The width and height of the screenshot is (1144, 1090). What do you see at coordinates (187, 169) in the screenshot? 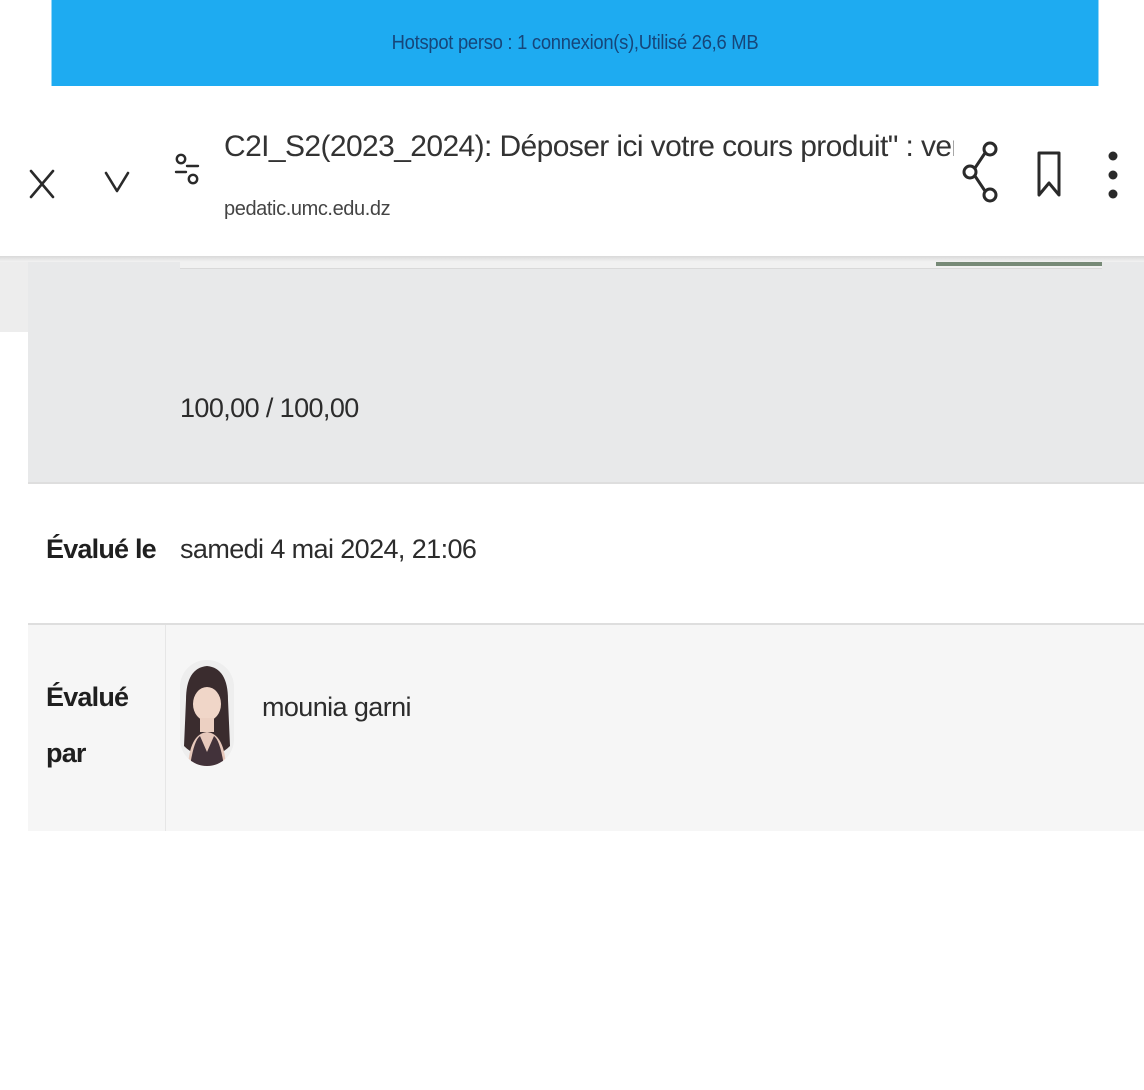
I see `tune-icon` at bounding box center [187, 169].